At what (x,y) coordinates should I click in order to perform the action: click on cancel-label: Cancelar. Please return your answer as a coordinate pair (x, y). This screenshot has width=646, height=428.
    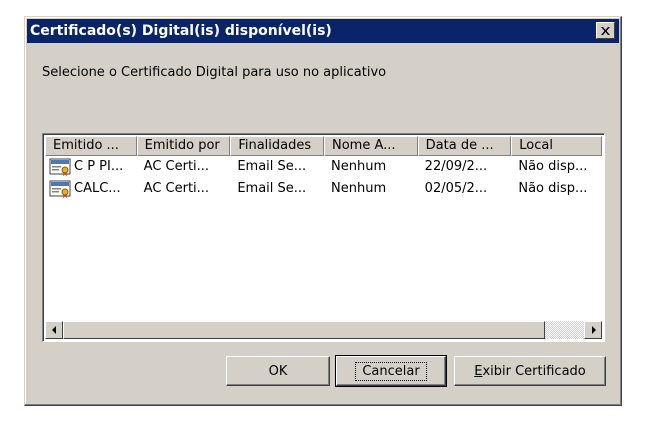
    Looking at the image, I should click on (391, 371).